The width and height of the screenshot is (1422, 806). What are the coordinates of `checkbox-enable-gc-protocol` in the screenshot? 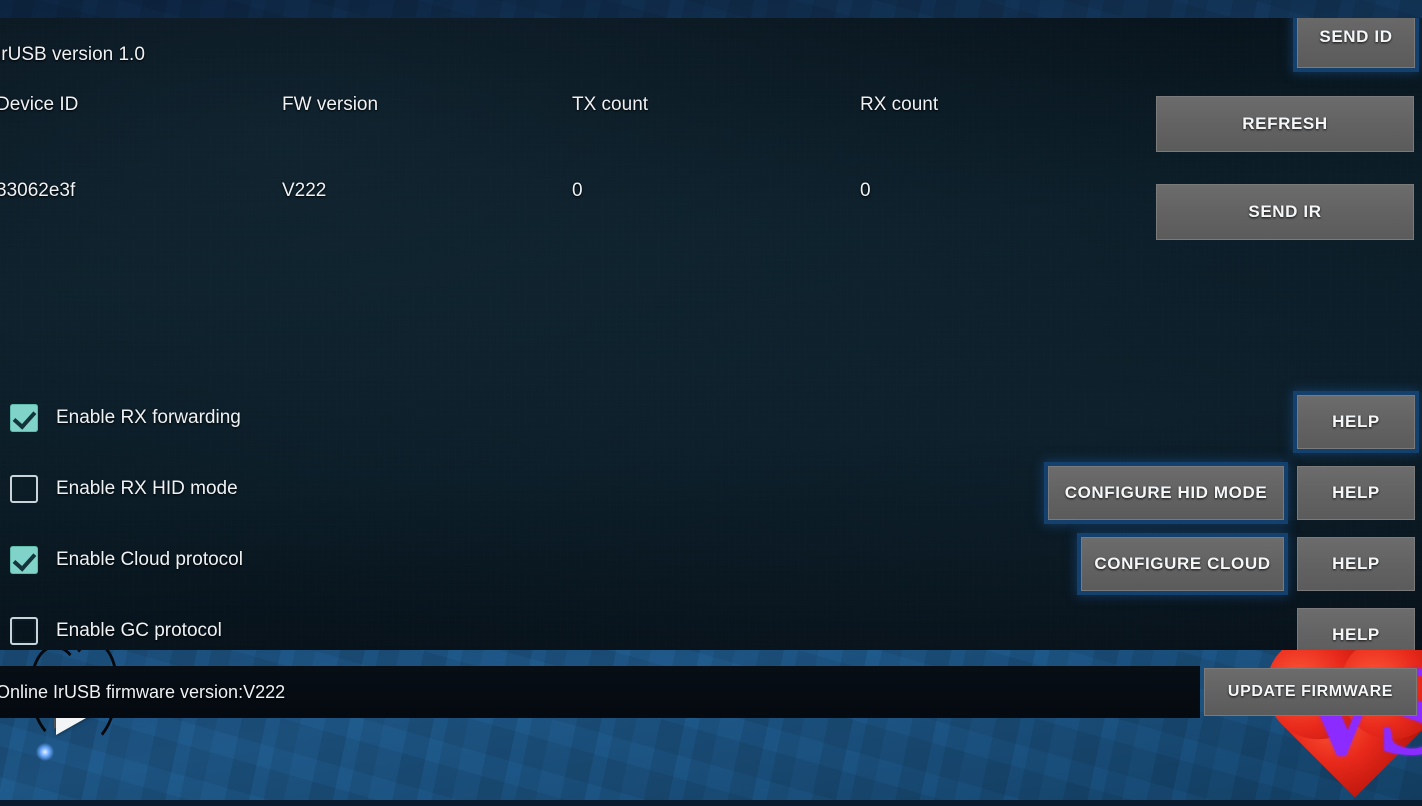 It's located at (24, 631).